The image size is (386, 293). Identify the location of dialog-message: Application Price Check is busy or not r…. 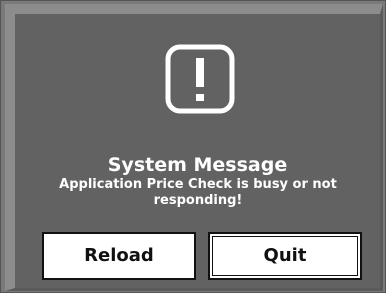
(198, 192).